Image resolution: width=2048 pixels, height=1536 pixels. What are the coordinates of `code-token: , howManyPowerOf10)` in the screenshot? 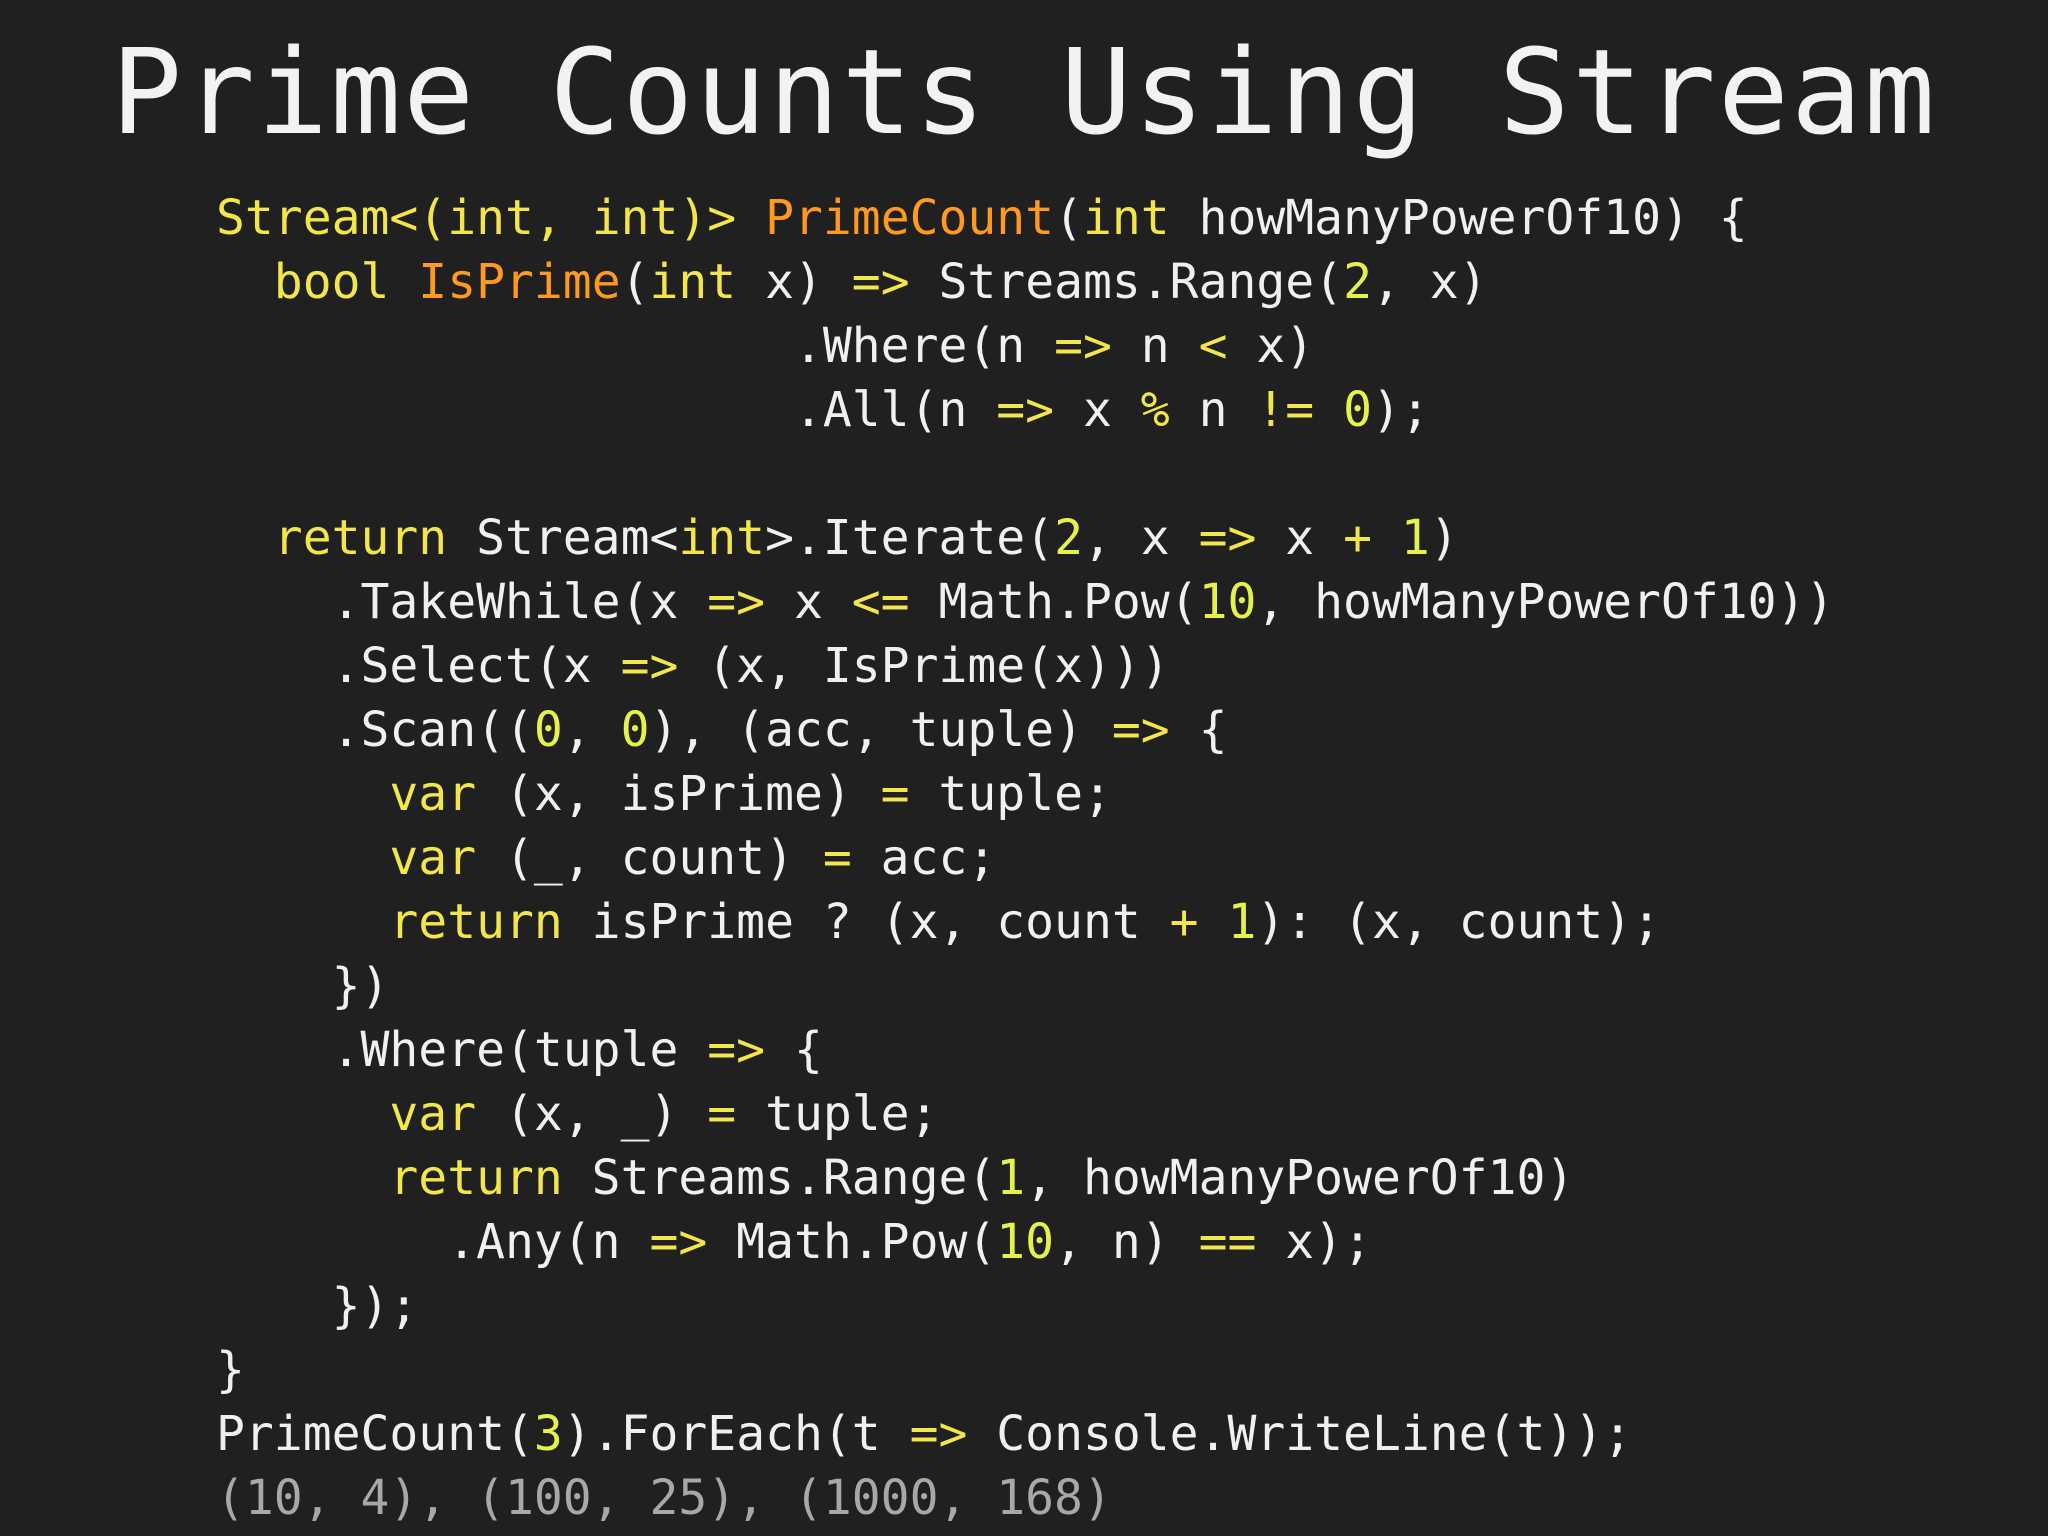 It's located at (1300, 1178).